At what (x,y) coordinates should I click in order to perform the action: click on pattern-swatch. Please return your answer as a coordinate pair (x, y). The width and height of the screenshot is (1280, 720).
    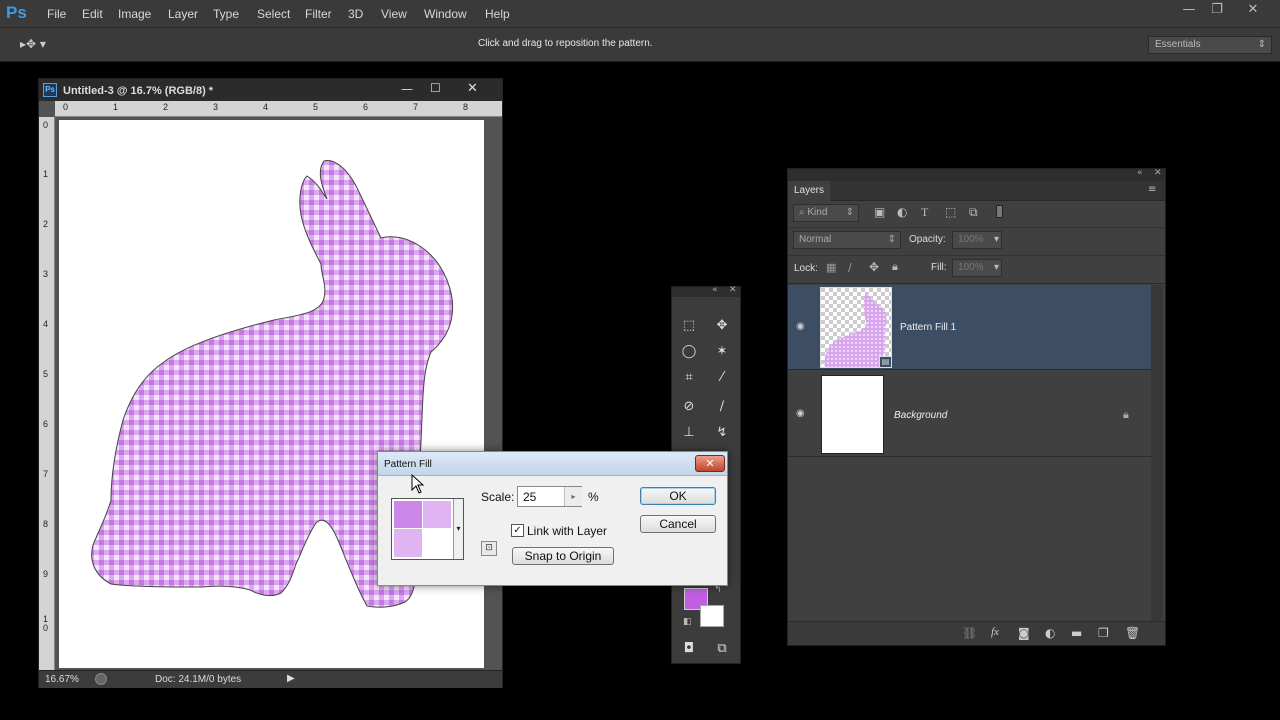
    Looking at the image, I should click on (437, 514).